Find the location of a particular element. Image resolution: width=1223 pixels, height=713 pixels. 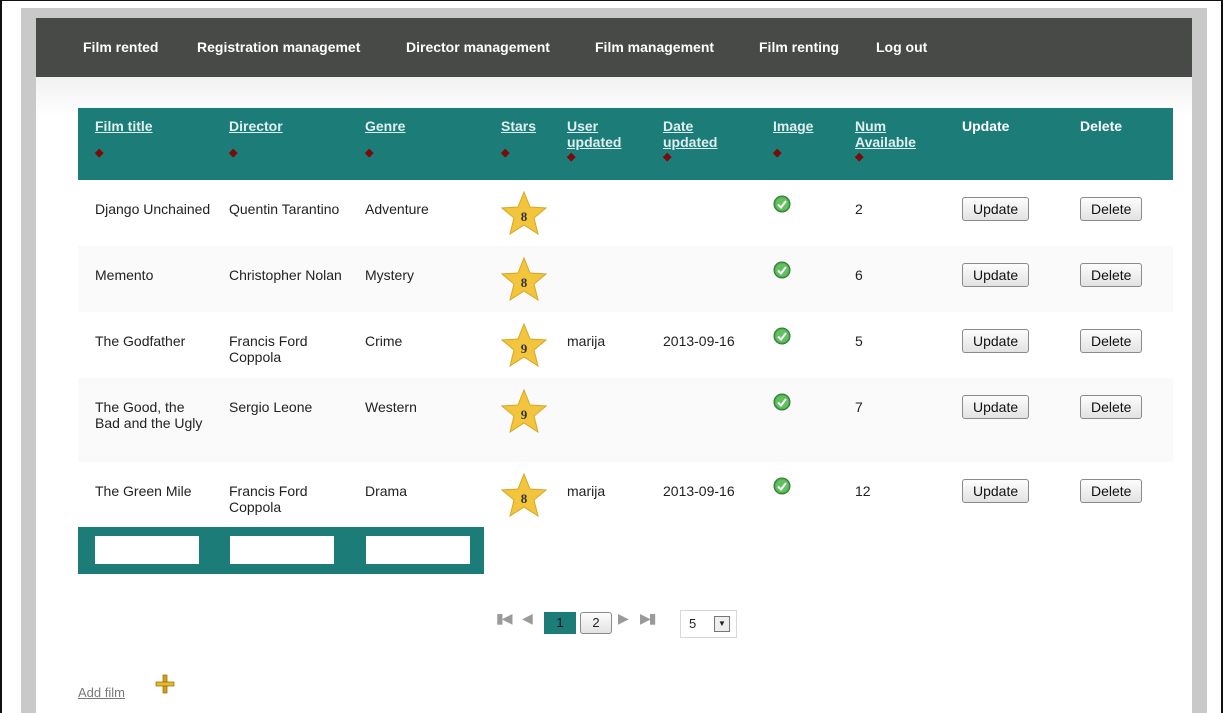

chevron-down-icon: ▼ is located at coordinates (722, 624).